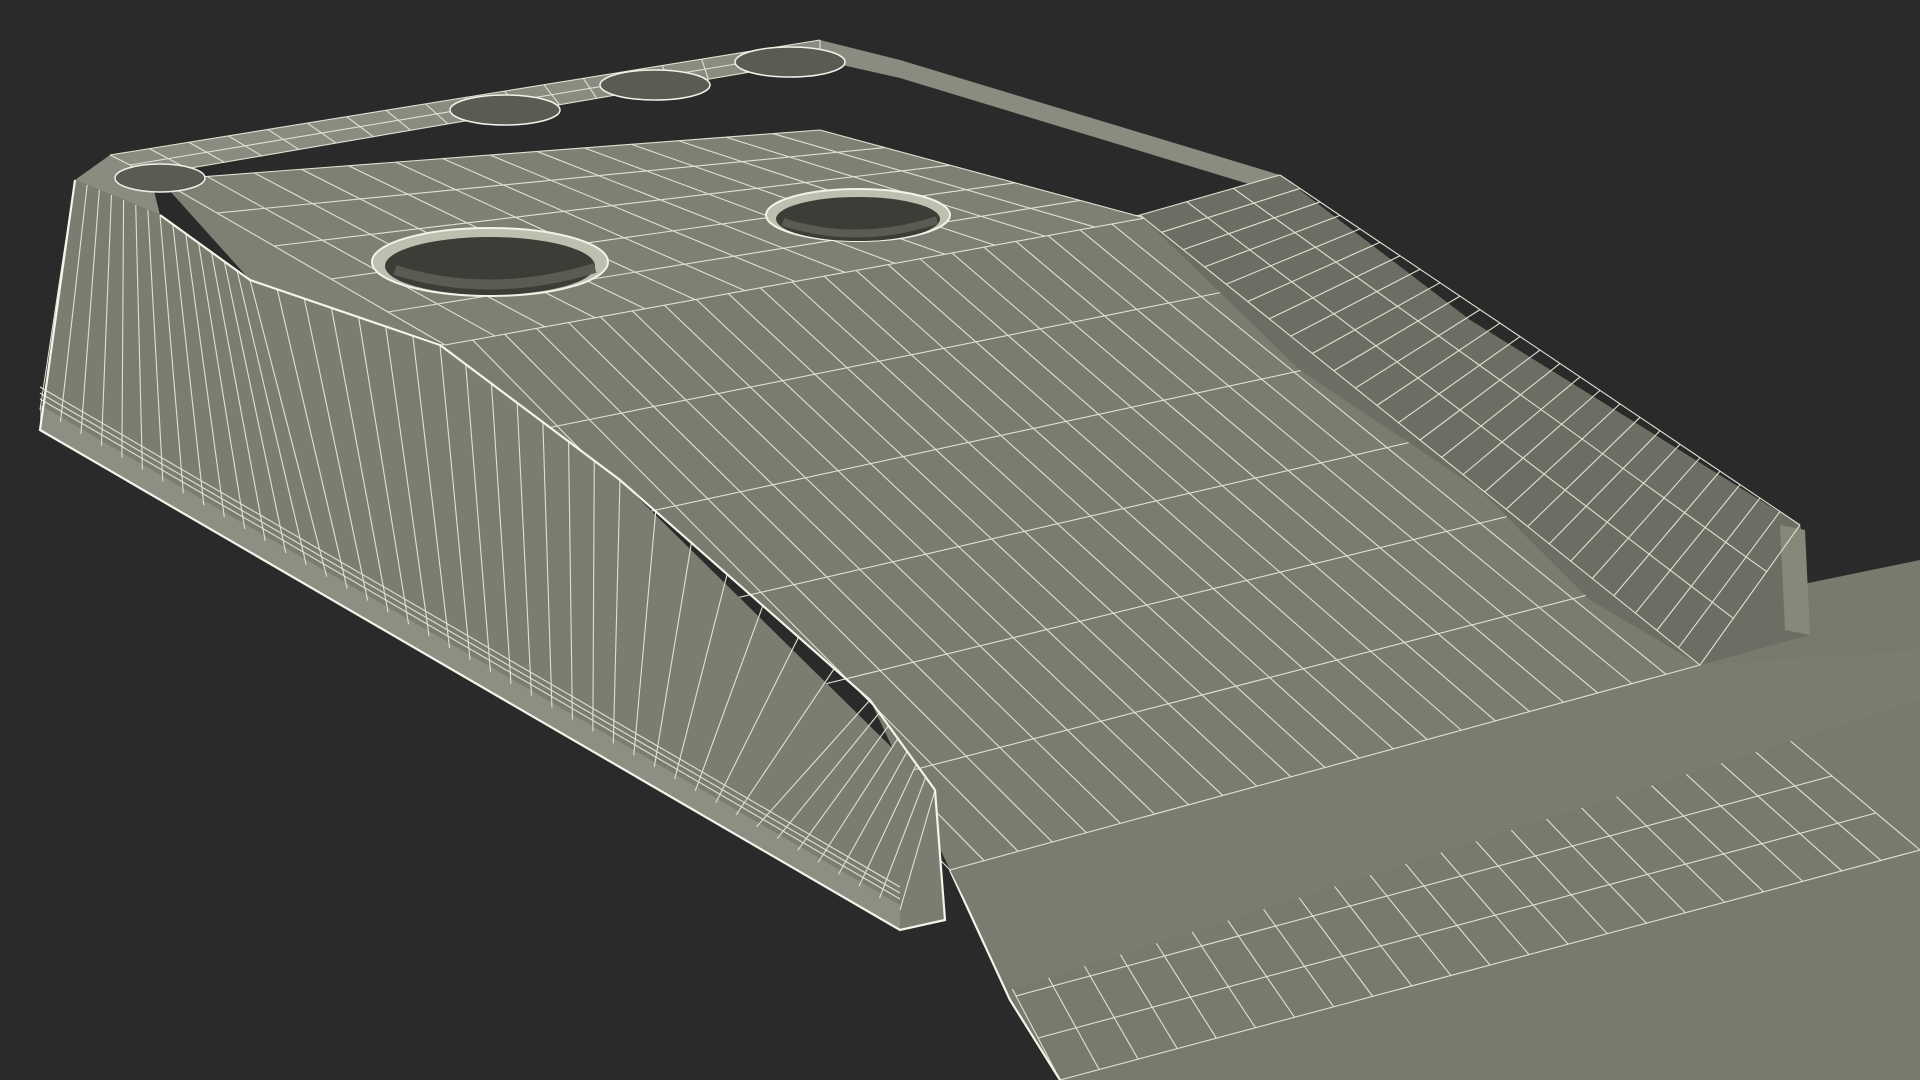  What do you see at coordinates (858, 215) in the screenshot?
I see `hole-right` at bounding box center [858, 215].